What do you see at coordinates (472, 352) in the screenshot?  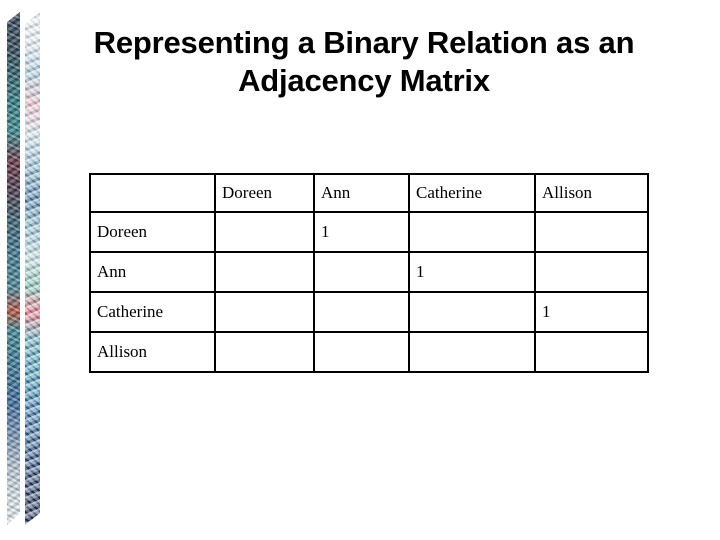 I see `cell-allison-catherine` at bounding box center [472, 352].